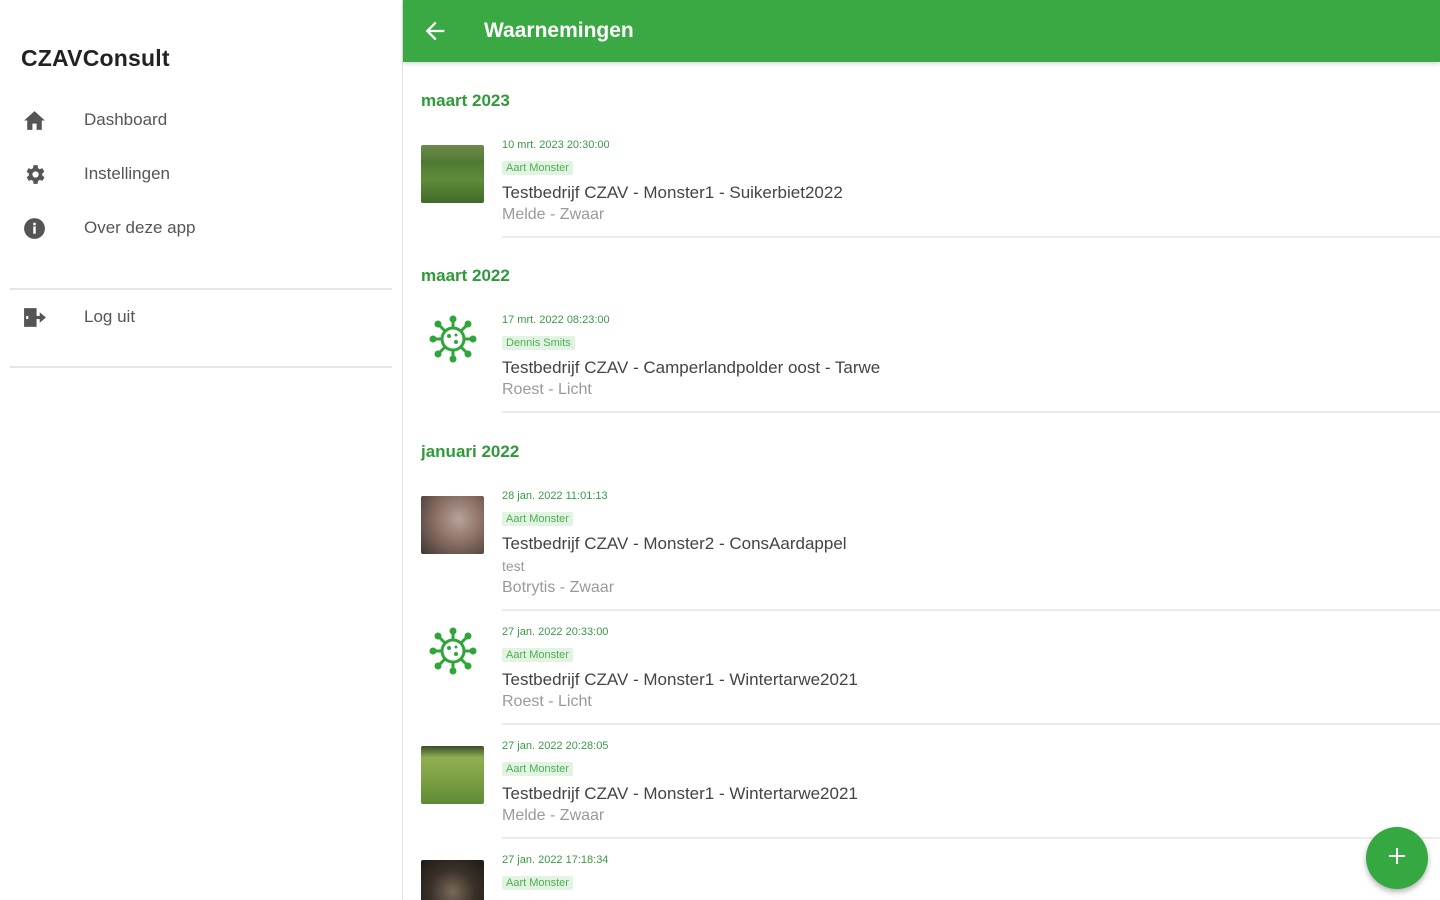 The image size is (1440, 900). What do you see at coordinates (555, 746) in the screenshot?
I see `observation-date: 27 jan. 2022 20:28:05` at bounding box center [555, 746].